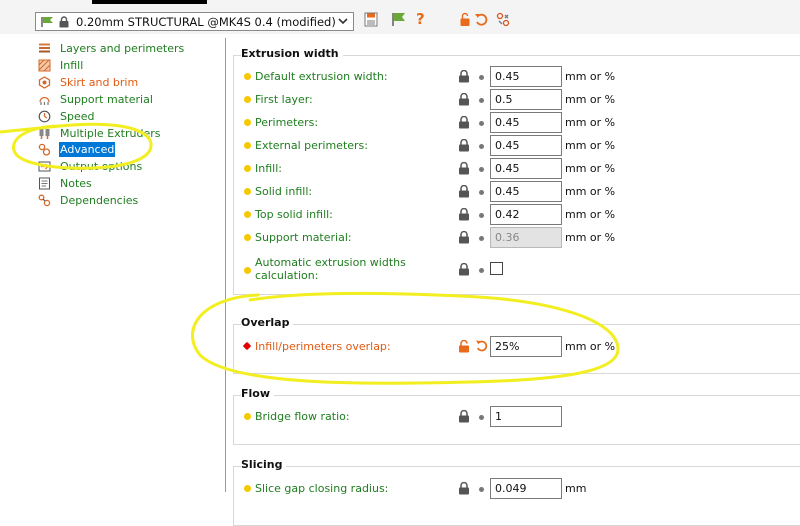 The width and height of the screenshot is (800, 526). Describe the element at coordinates (72, 65) in the screenshot. I see `sidebar-item-label: Infill` at that location.